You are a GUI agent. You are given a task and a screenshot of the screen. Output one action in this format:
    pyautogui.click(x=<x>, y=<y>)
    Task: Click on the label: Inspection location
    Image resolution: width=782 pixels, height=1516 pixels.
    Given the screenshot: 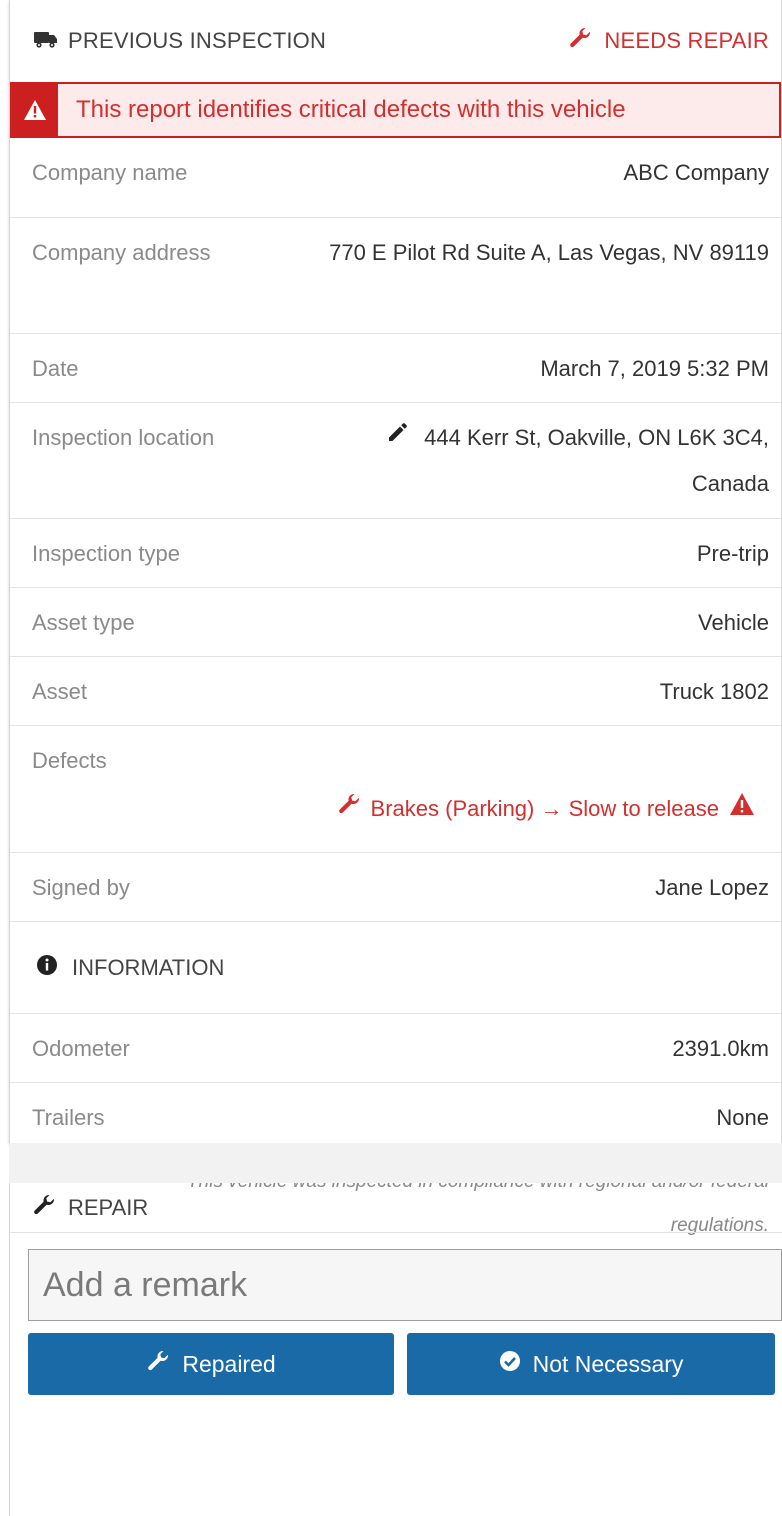 What is the action you would take?
    pyautogui.click(x=123, y=437)
    